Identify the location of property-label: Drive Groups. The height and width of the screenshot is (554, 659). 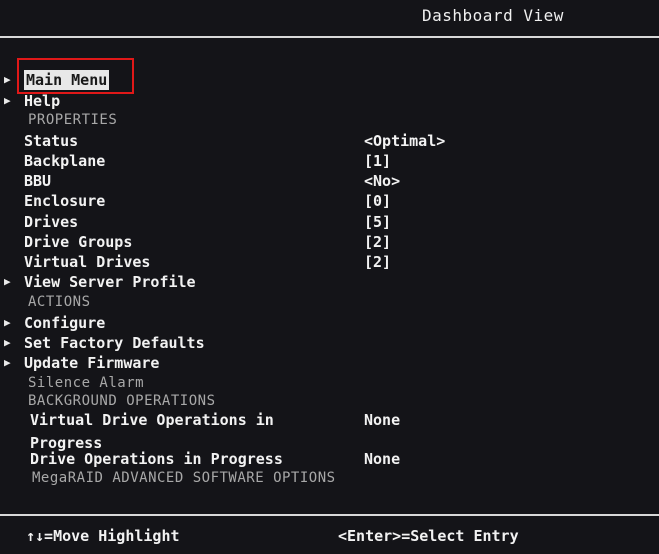
(78, 242).